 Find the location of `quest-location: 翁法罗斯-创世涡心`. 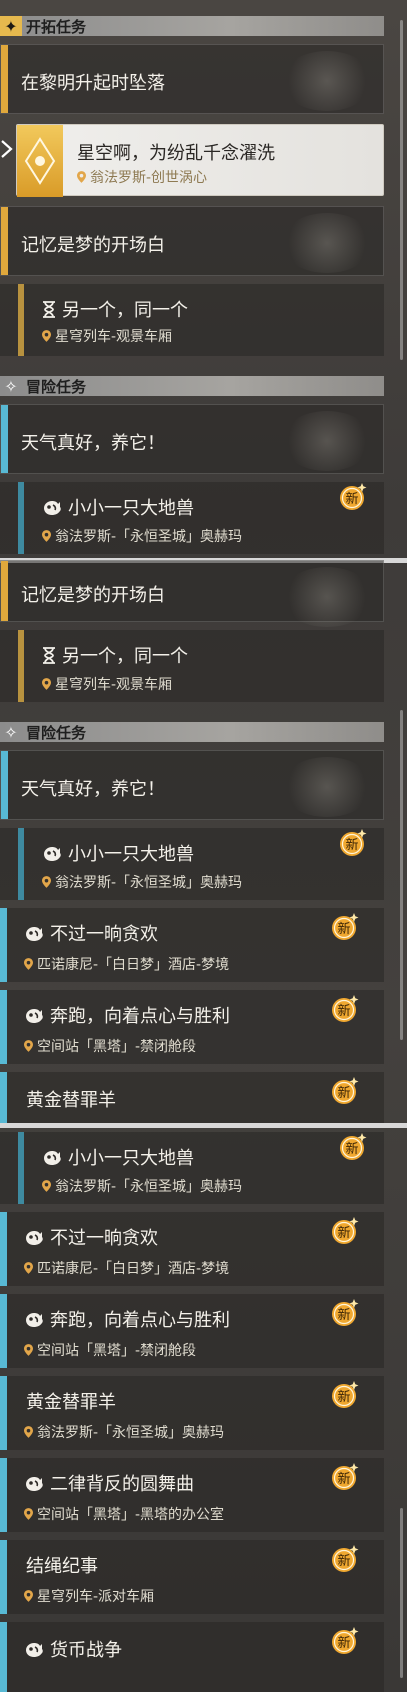

quest-location: 翁法罗斯-创世涡心 is located at coordinates (142, 177).